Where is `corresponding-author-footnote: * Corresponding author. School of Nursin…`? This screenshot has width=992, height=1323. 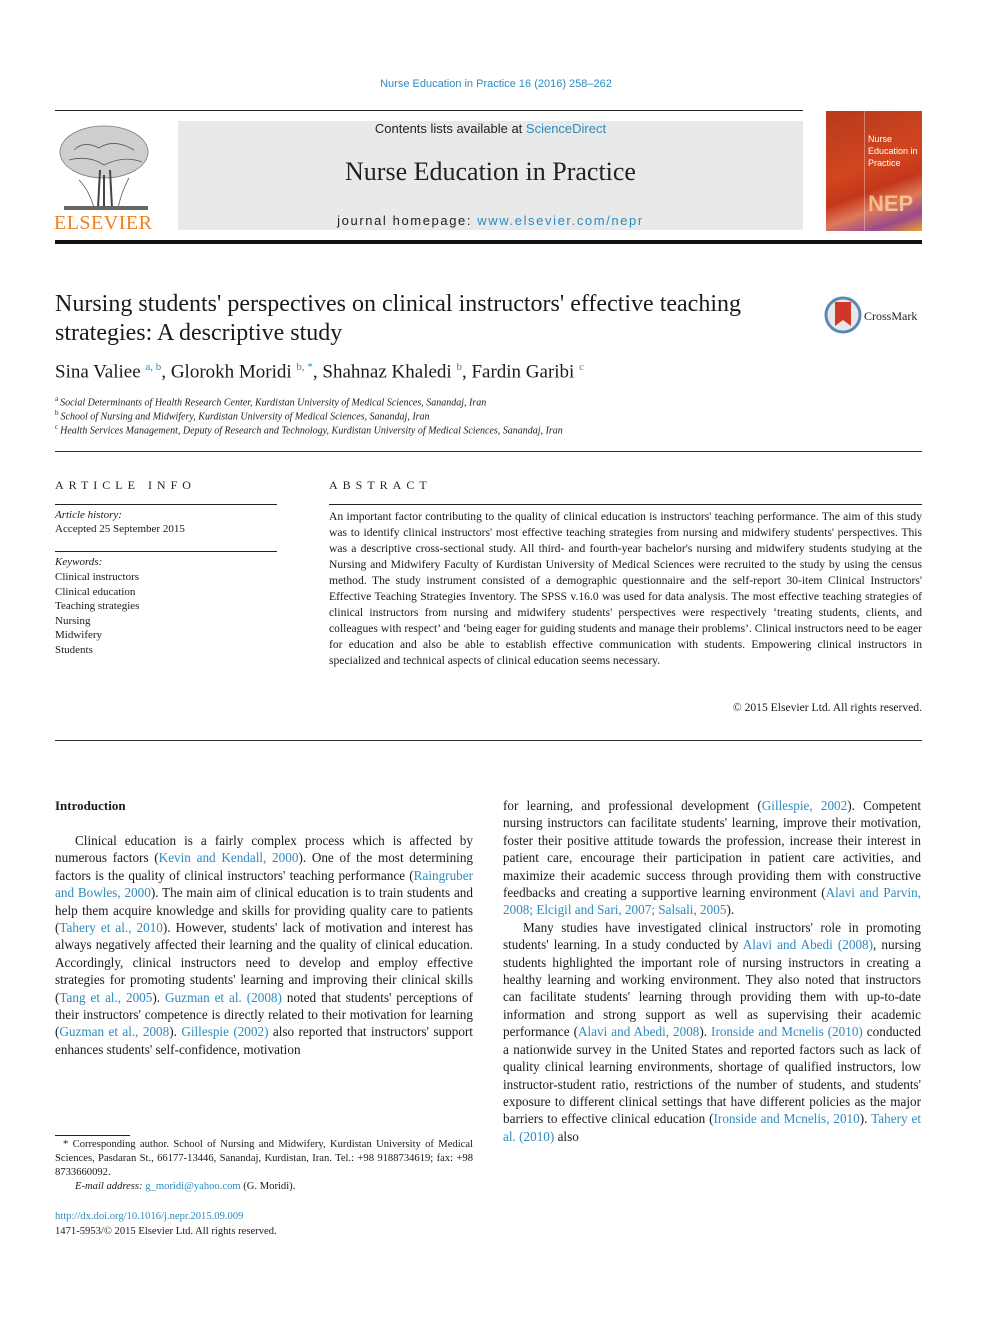 corresponding-author-footnote: * Corresponding author. School of Nursin… is located at coordinates (264, 1159).